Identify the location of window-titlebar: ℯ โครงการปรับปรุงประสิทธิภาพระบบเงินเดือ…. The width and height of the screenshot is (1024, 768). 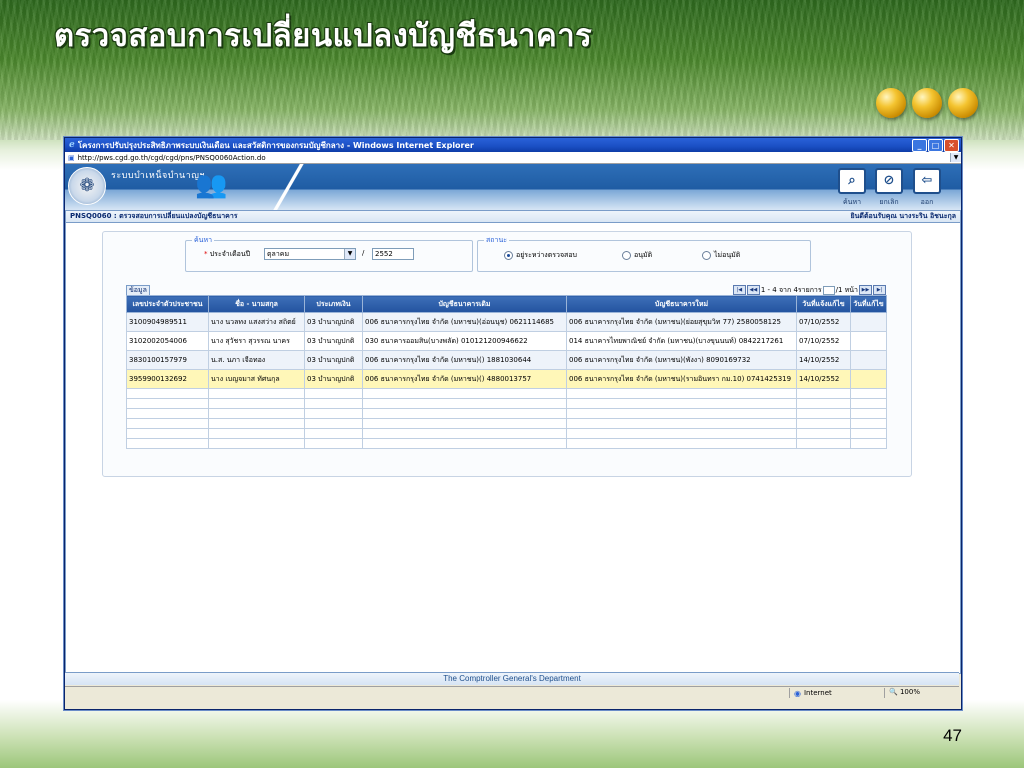
(513, 145).